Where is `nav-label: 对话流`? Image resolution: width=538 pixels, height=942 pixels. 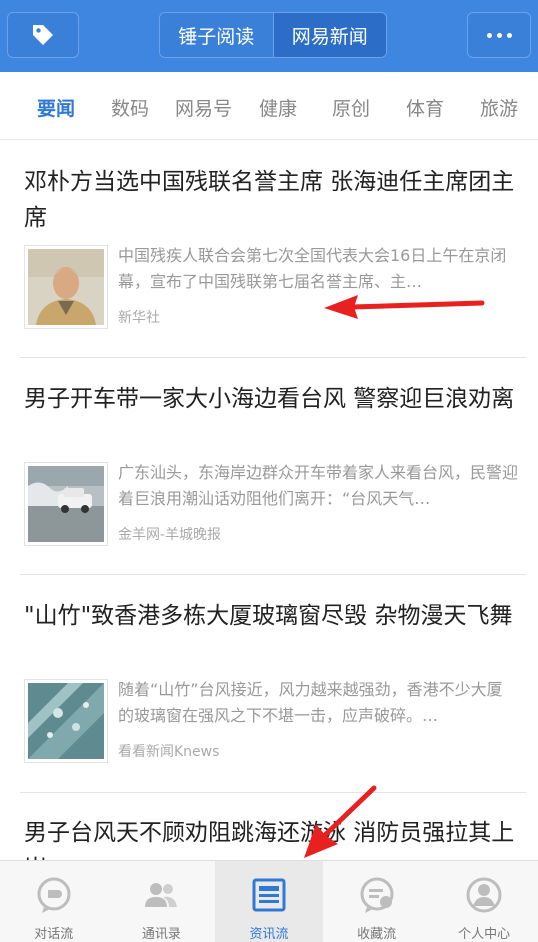
nav-label: 对话流 is located at coordinates (54, 934).